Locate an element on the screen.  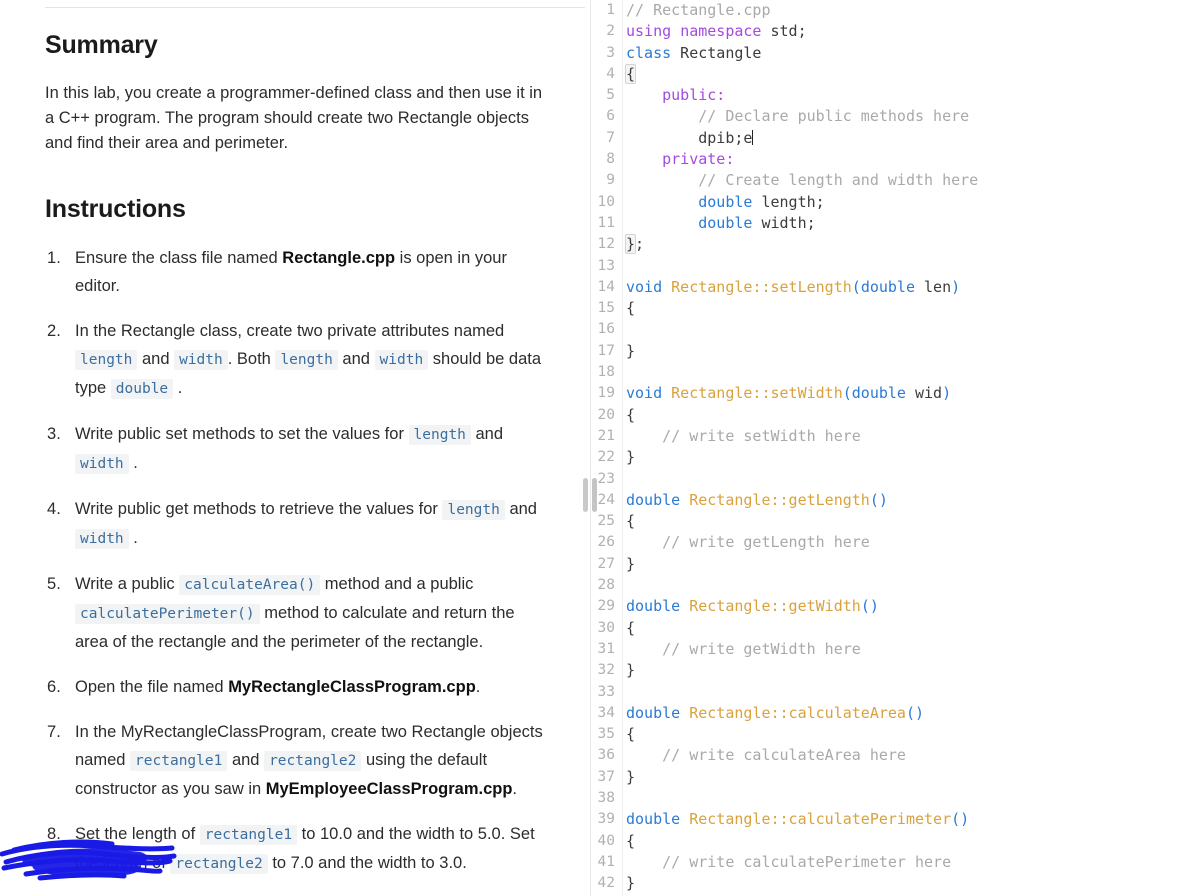
code-line: 26 // write getLength here is located at coordinates (895, 542).